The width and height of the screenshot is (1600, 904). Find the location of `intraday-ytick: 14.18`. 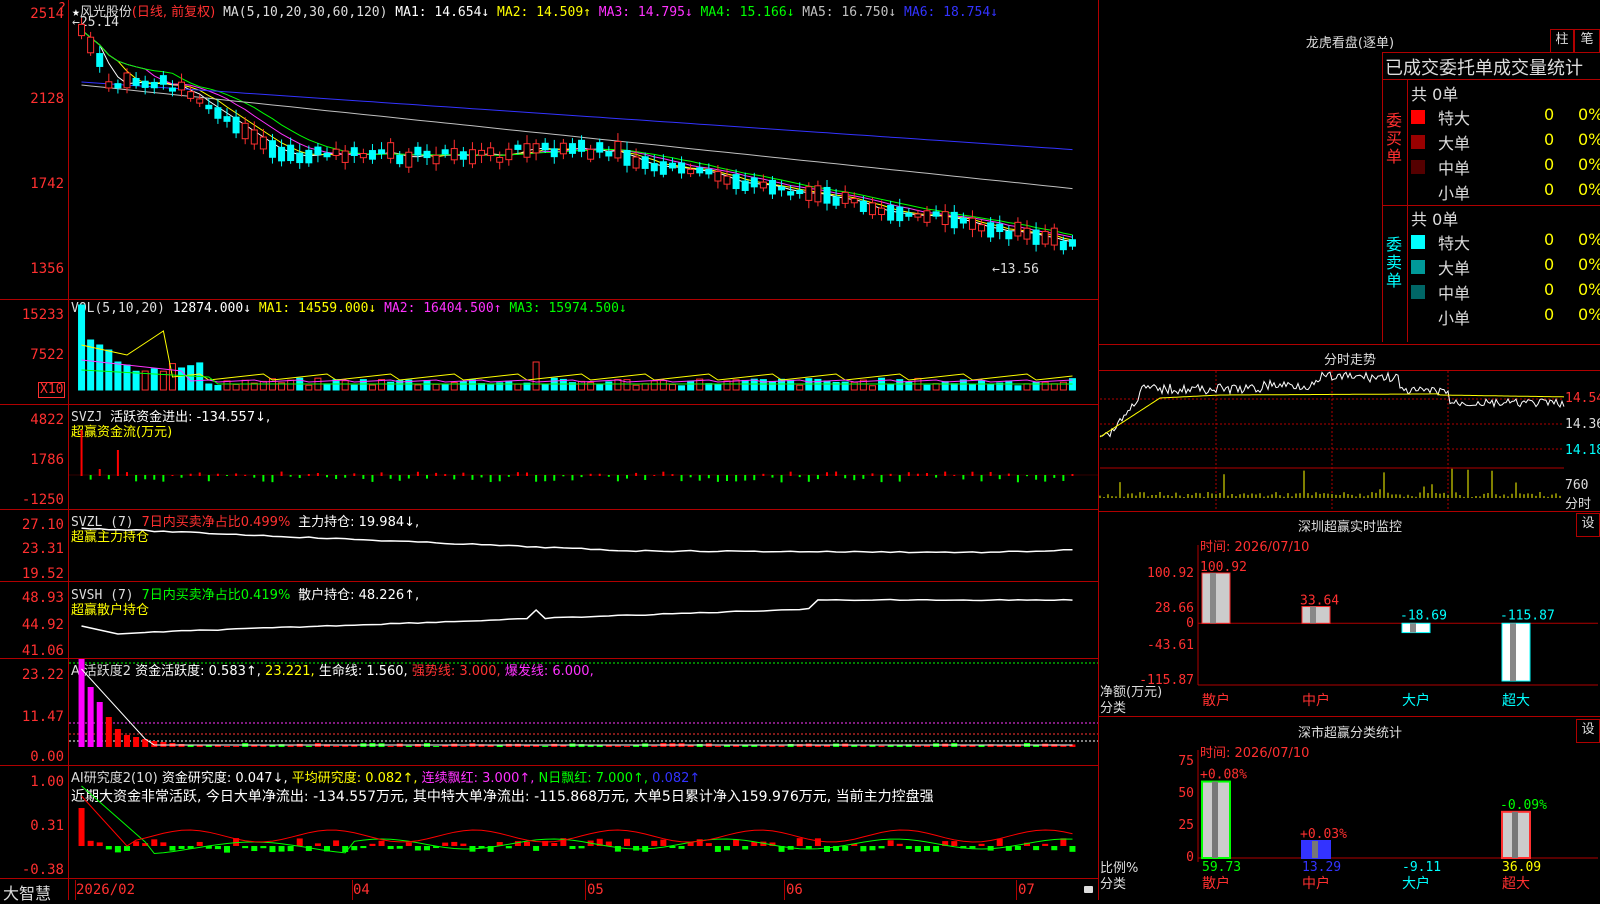

intraday-ytick: 14.18 is located at coordinates (1582, 450).